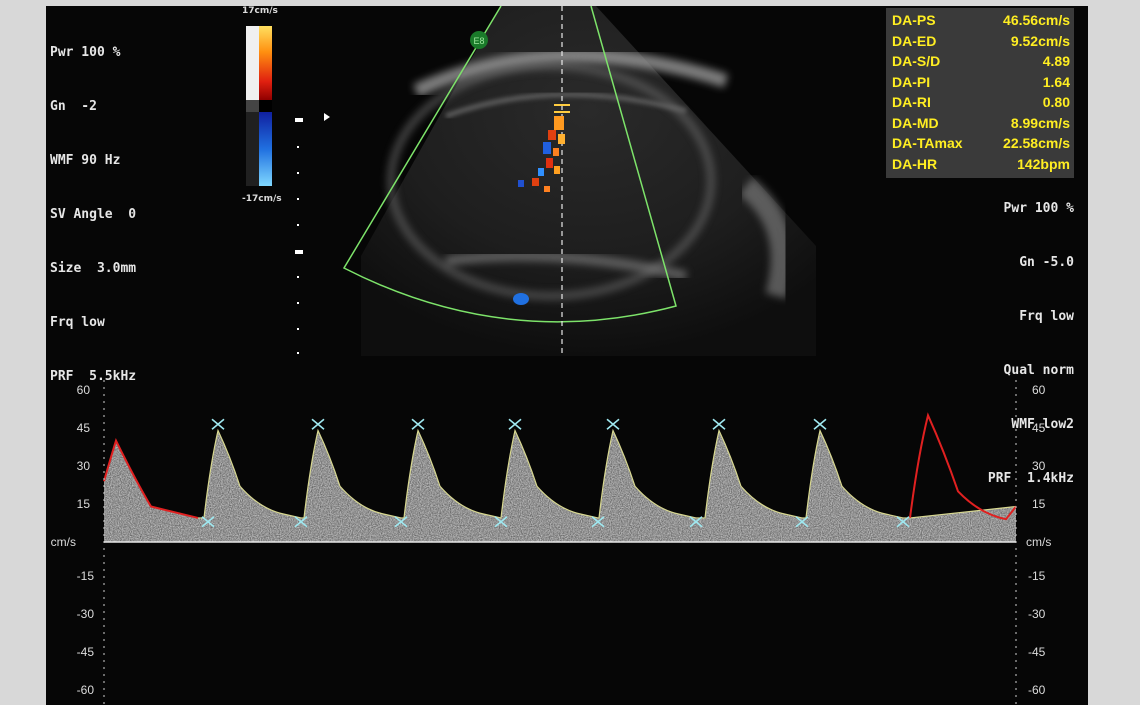 The height and width of the screenshot is (705, 1140). What do you see at coordinates (963, 466) in the screenshot?
I see `traced-envelope-right` at bounding box center [963, 466].